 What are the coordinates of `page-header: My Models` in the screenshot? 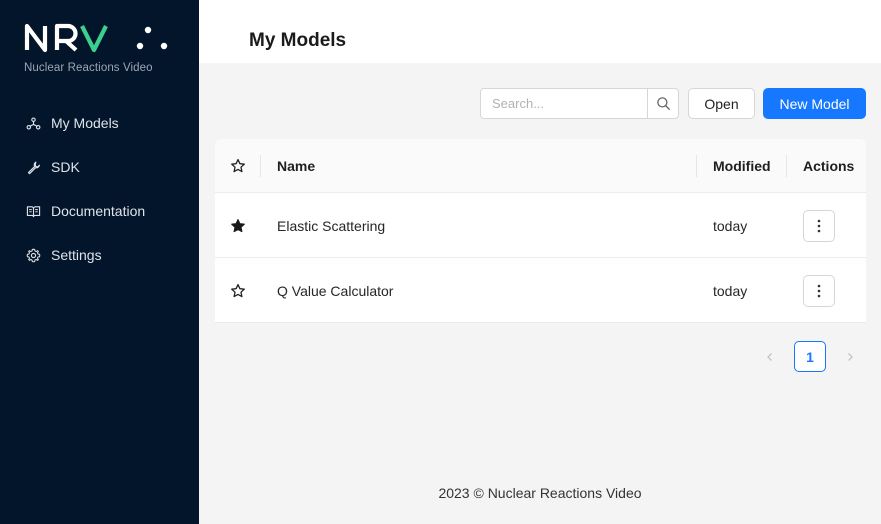 It's located at (540, 31).